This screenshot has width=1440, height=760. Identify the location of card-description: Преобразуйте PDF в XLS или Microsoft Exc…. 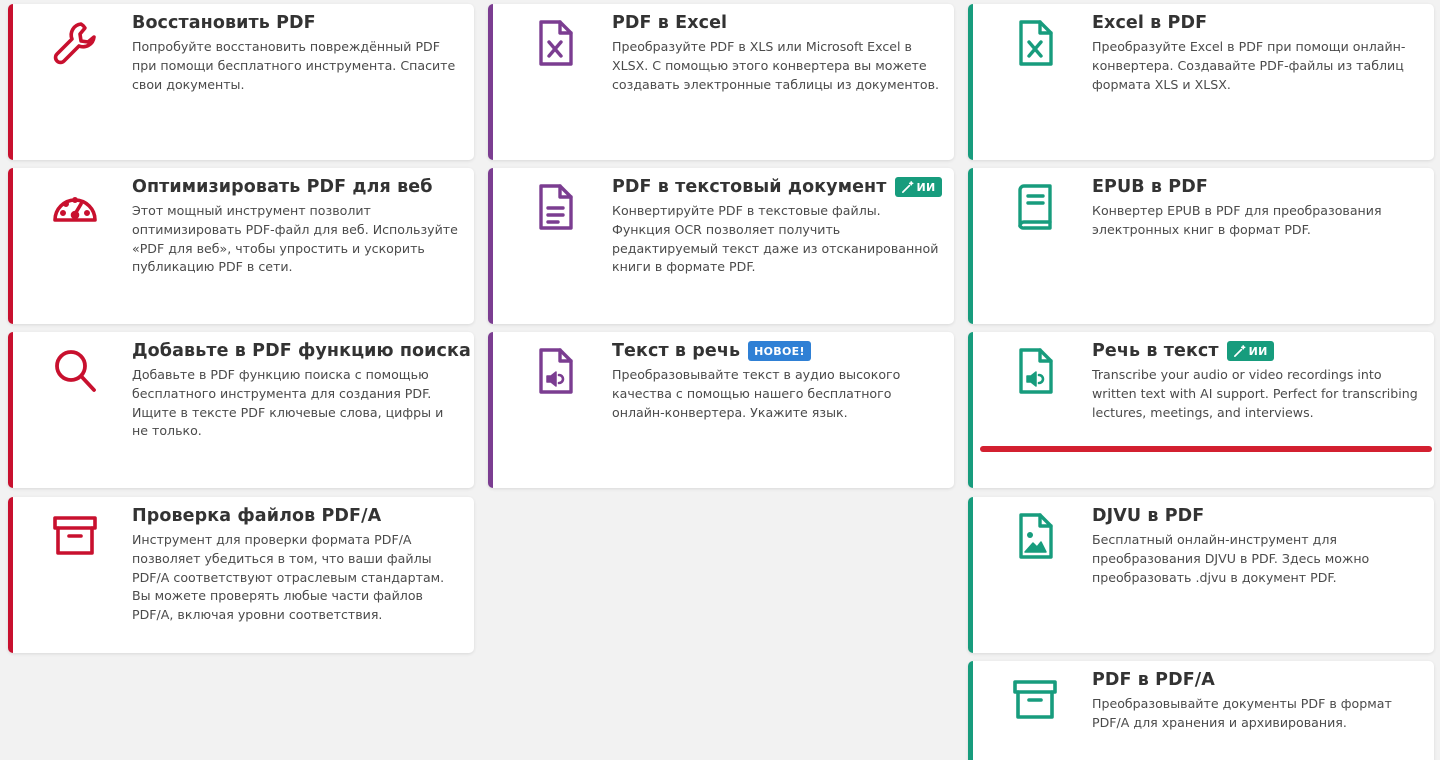
(776, 65).